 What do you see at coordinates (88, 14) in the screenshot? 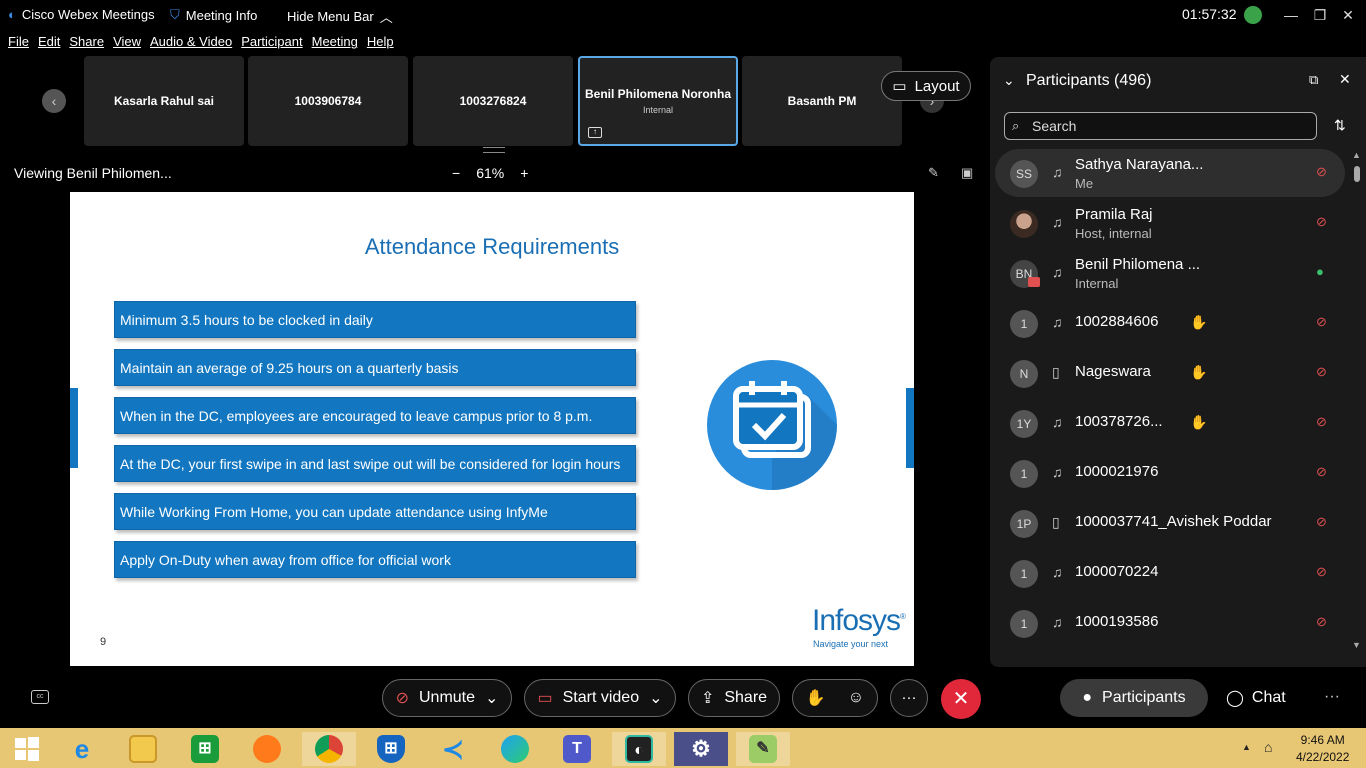
I see `app-name: Cisco Webex Meetings` at bounding box center [88, 14].